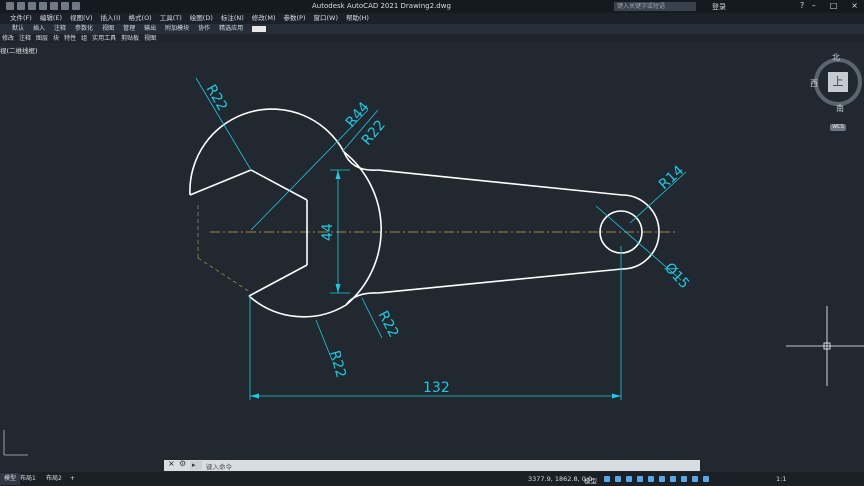  Describe the element at coordinates (629, 479) in the screenshot. I see `ortho-icon` at that location.